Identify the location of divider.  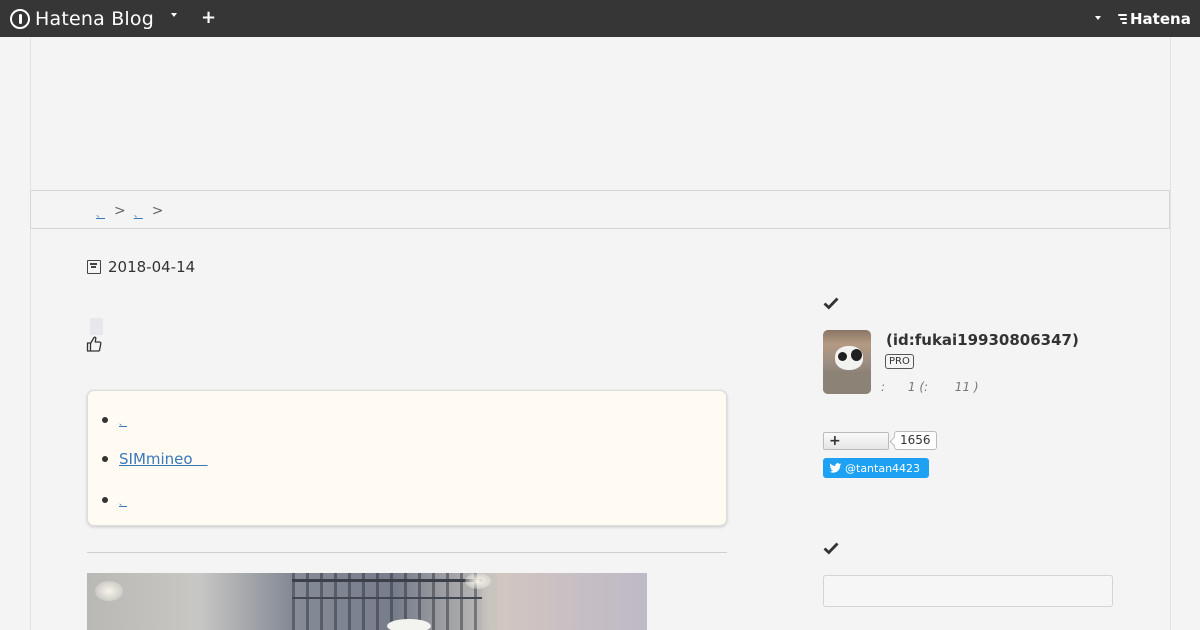
(407, 552).